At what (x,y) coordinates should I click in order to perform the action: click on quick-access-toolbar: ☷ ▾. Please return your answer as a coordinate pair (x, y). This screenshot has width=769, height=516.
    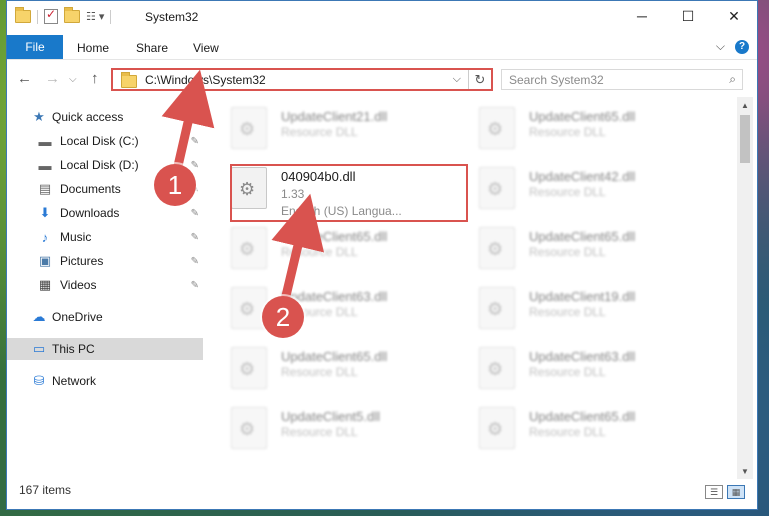
    Looking at the image, I should click on (63, 15).